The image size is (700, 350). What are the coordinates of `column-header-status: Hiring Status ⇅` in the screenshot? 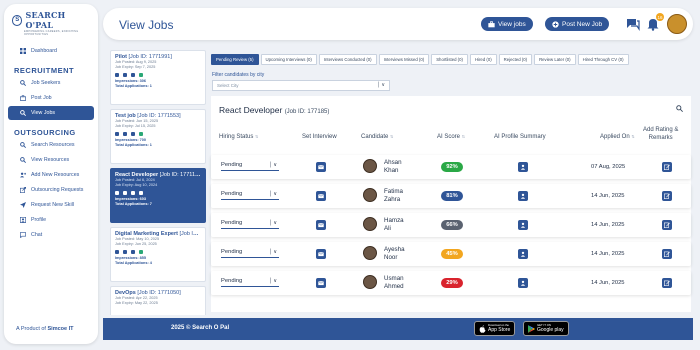 It's located at (238, 137).